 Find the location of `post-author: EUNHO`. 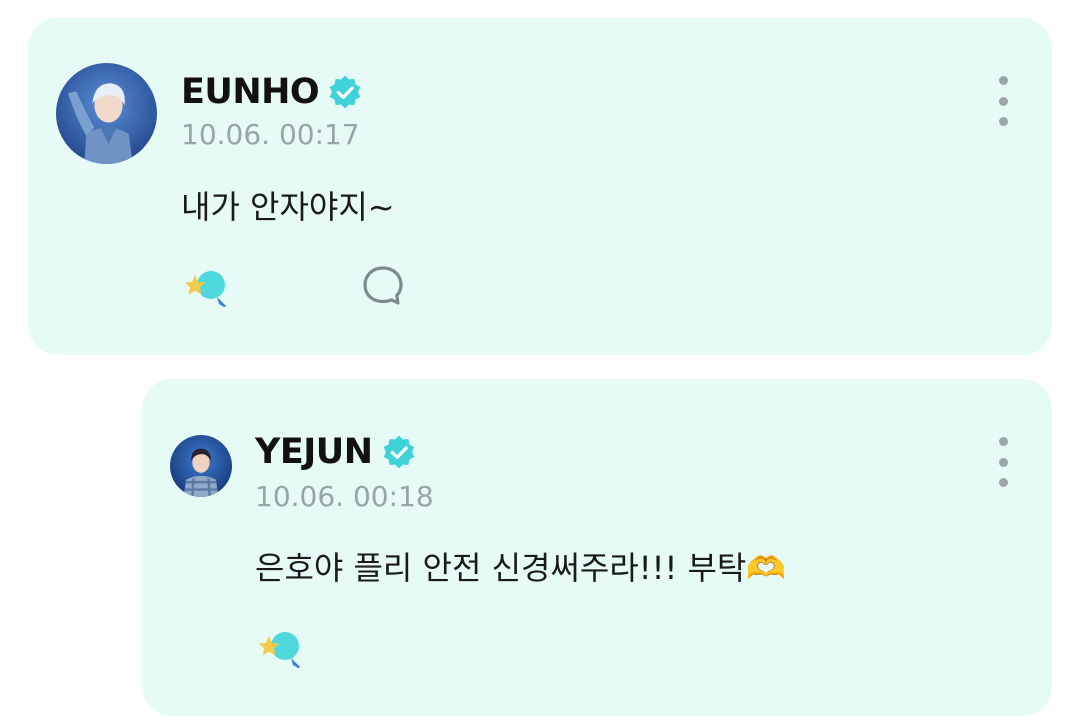

post-author: EUNHO is located at coordinates (272, 92).